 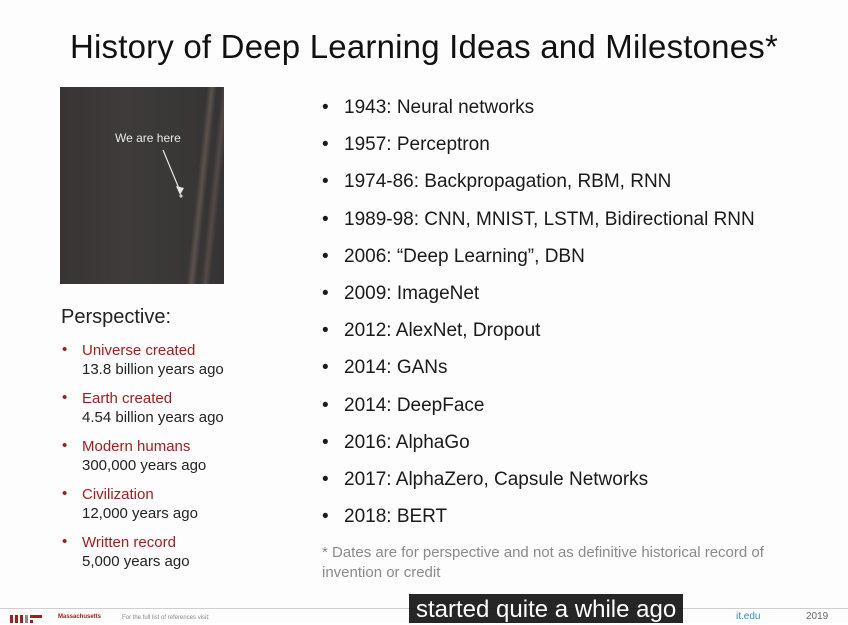 What do you see at coordinates (403, 405) in the screenshot?
I see `milestone-item: • 2014: DeepFace` at bounding box center [403, 405].